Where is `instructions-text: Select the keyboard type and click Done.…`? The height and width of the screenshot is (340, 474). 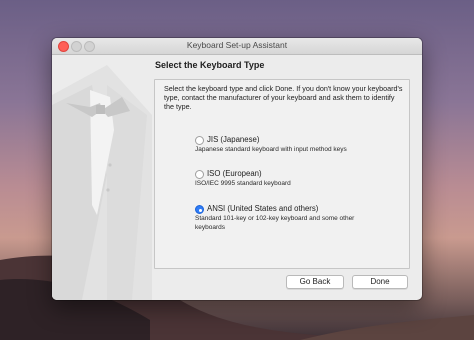
instructions-text: Select the keyboard type and click Done.… is located at coordinates (283, 98).